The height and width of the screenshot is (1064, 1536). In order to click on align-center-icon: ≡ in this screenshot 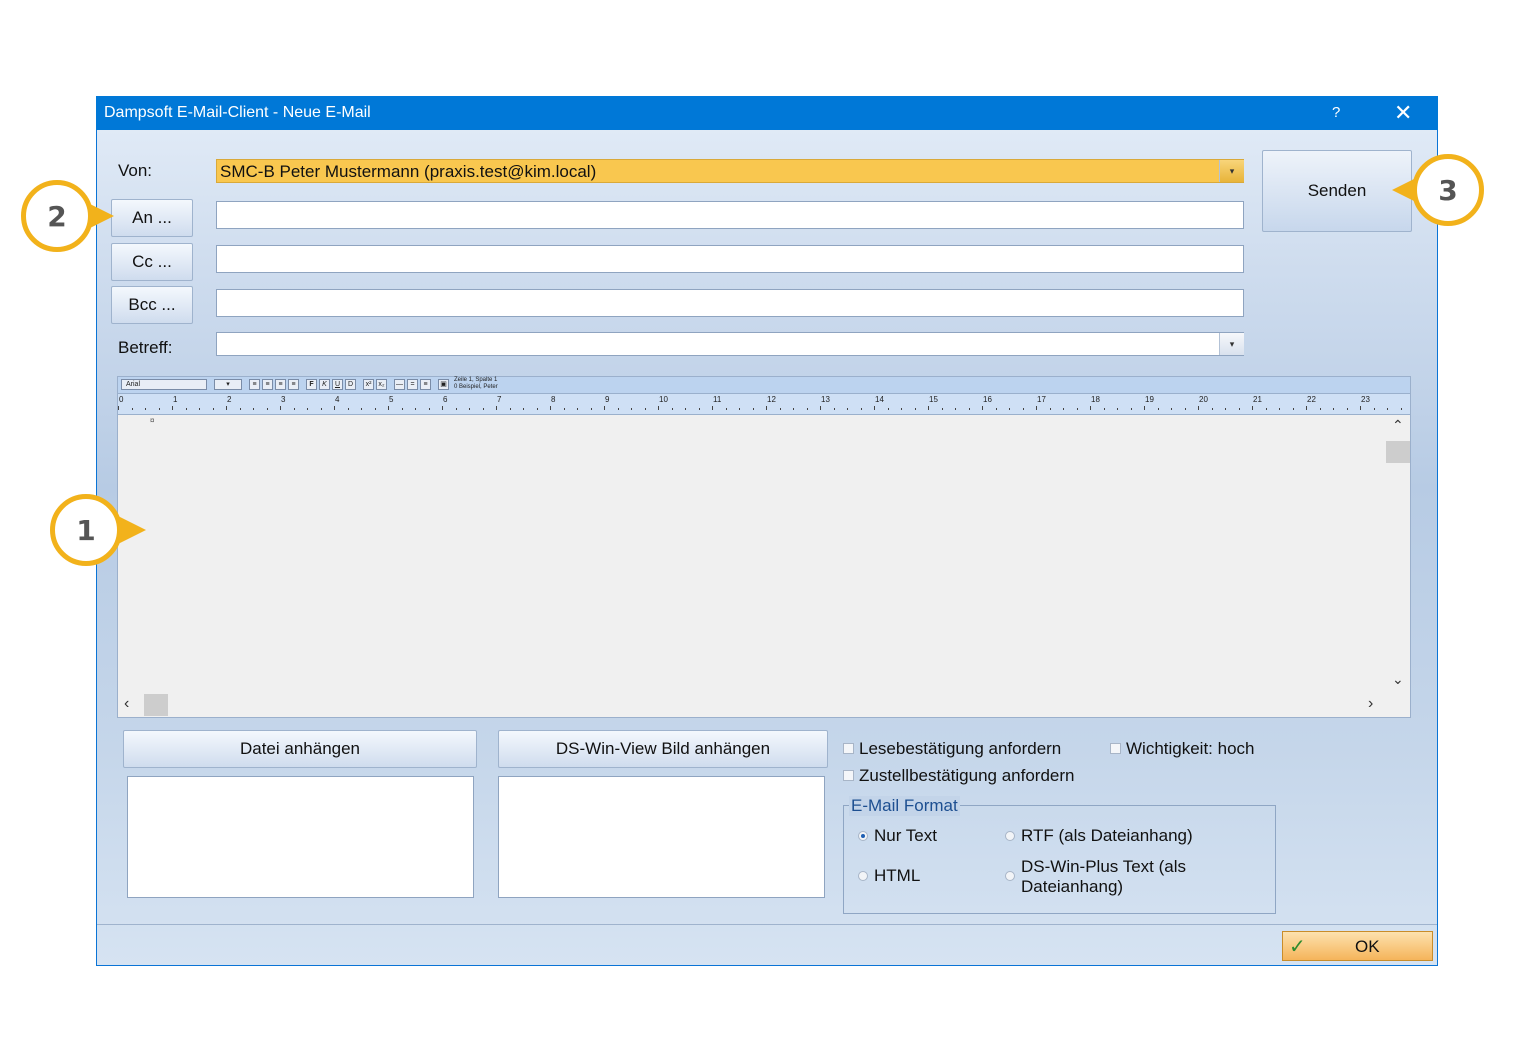, I will do `click(267, 384)`.